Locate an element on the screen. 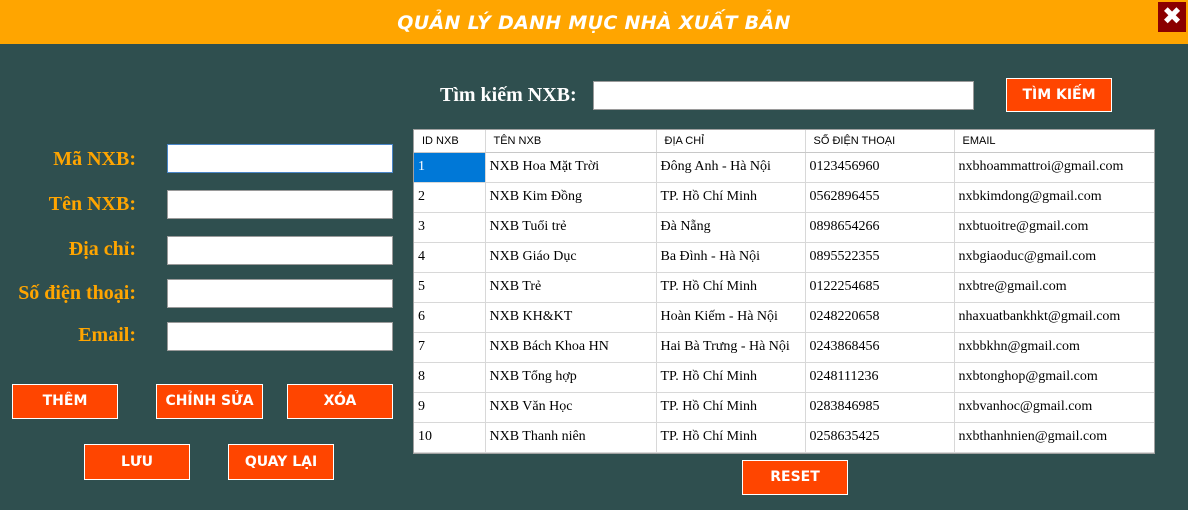 The width and height of the screenshot is (1188, 510). cell-phone: 0248111236 is located at coordinates (880, 377).